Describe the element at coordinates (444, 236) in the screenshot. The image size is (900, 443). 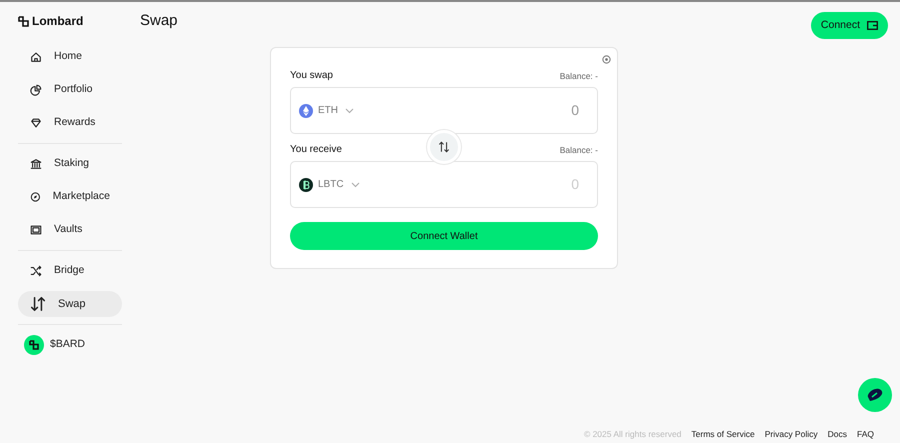
I see `connect-wallet-button: Connect Wallet` at that location.